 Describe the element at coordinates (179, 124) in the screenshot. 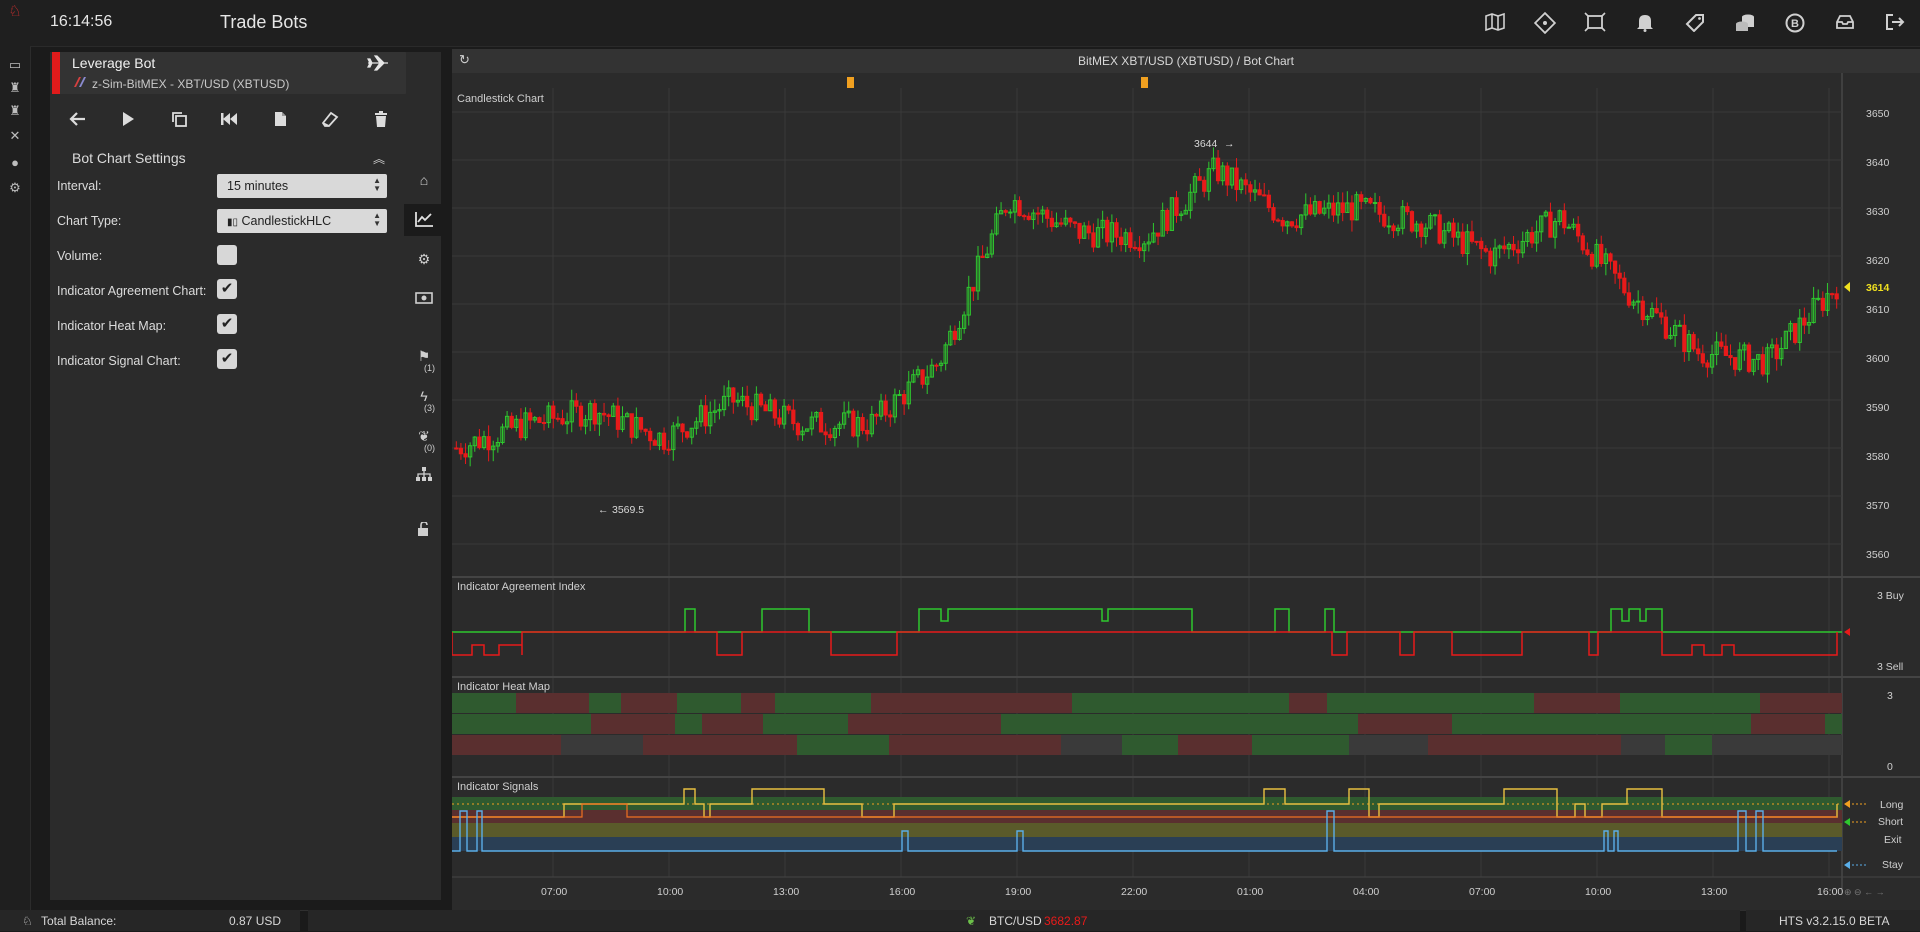

I see `copy-icon` at that location.